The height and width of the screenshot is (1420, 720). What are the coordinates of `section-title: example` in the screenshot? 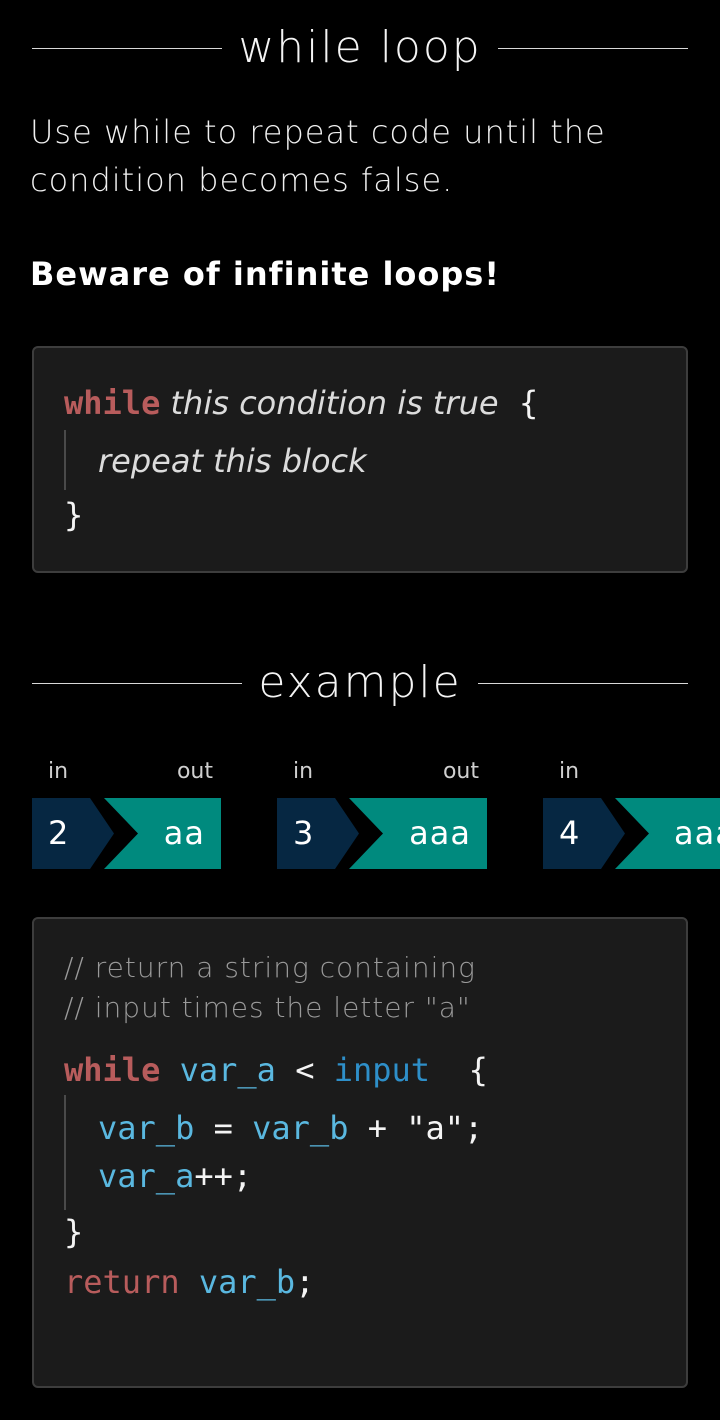 It's located at (360, 682).